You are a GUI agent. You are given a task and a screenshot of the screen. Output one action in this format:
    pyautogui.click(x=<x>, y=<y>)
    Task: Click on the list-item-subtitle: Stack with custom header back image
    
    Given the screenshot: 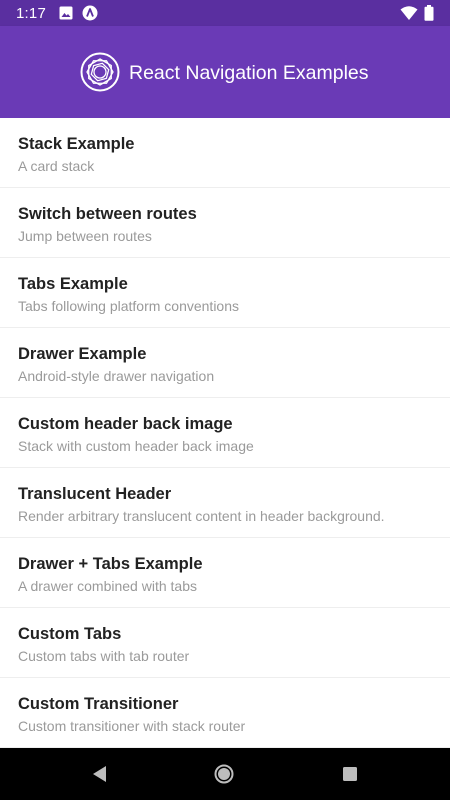 What is the action you would take?
    pyautogui.click(x=136, y=446)
    